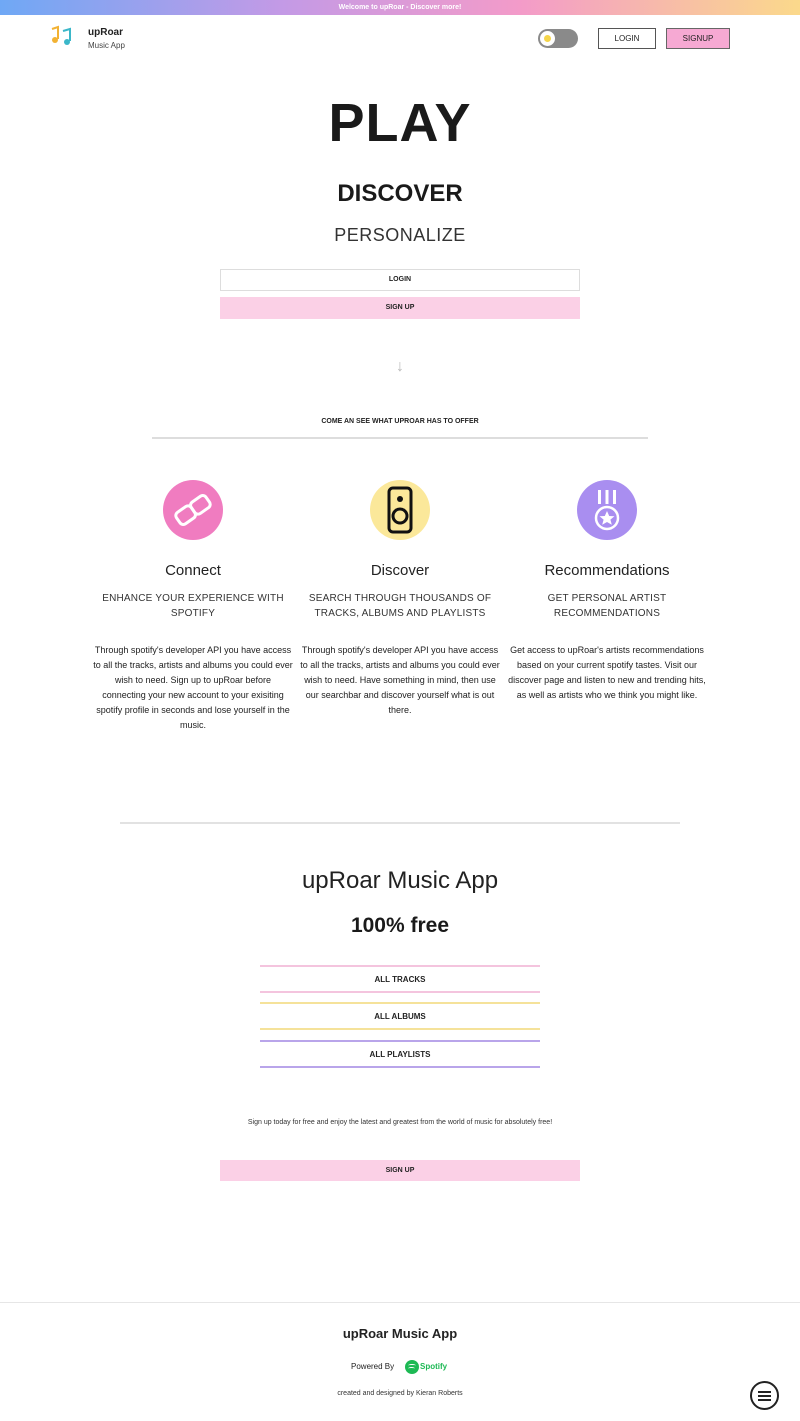 This screenshot has height=1421, width=800. I want to click on feature-title: Discover, so click(400, 570).